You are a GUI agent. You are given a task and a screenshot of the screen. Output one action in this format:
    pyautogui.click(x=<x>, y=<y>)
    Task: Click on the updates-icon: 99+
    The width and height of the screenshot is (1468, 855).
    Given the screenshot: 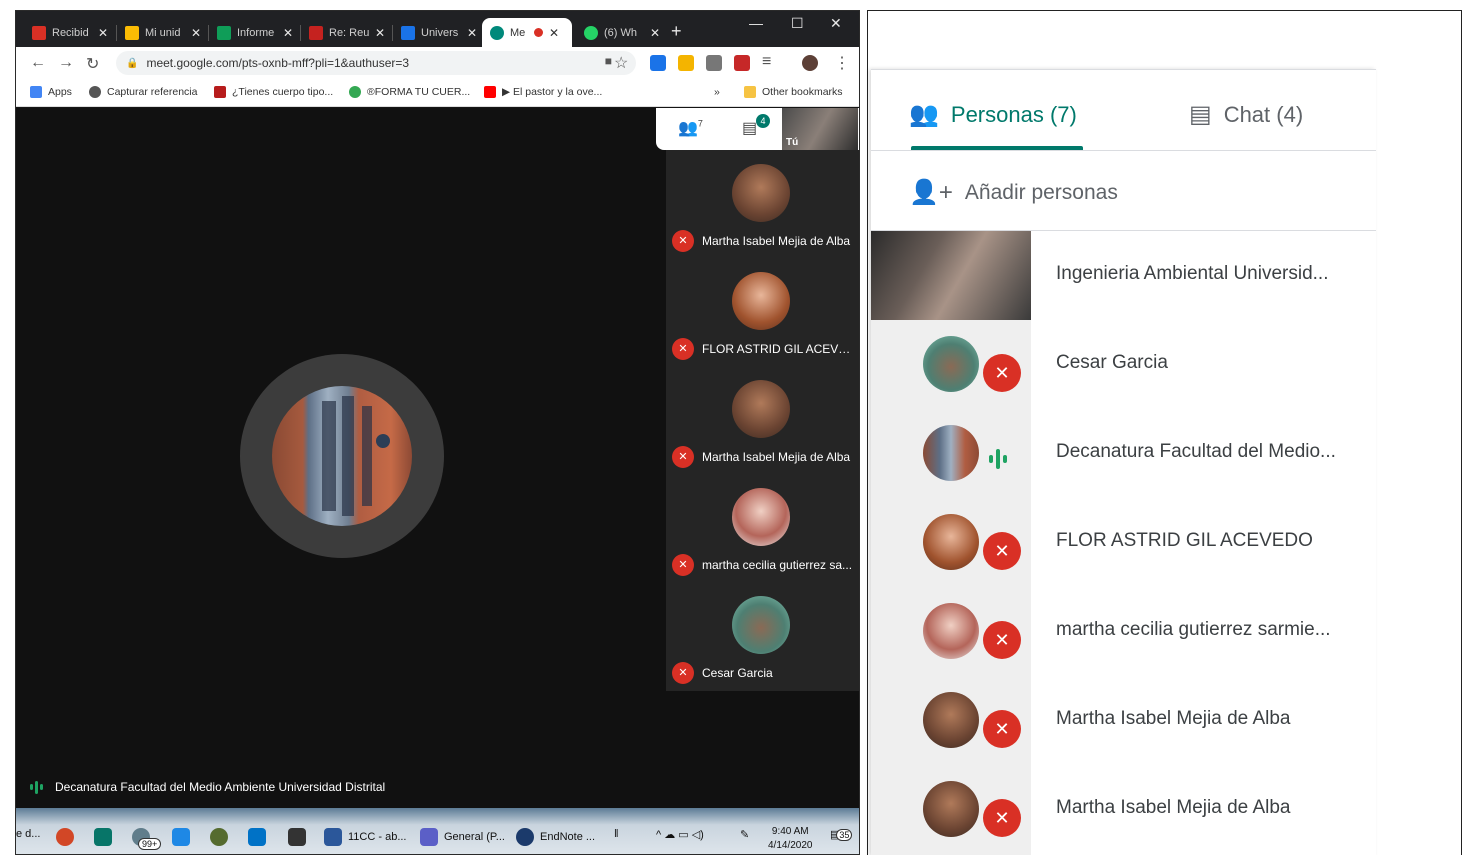 What is the action you would take?
    pyautogui.click(x=147, y=839)
    